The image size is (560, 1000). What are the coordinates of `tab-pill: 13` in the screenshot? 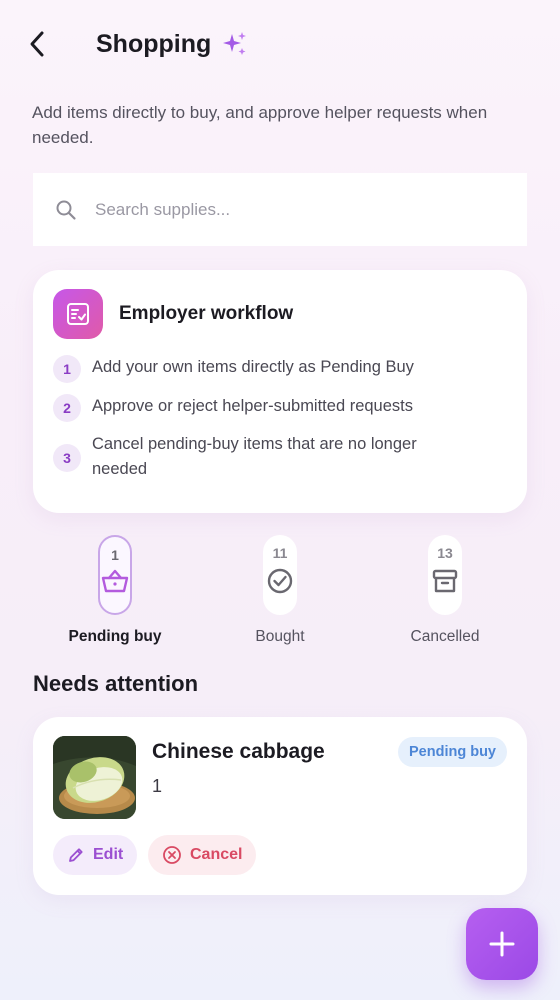 It's located at (445, 575).